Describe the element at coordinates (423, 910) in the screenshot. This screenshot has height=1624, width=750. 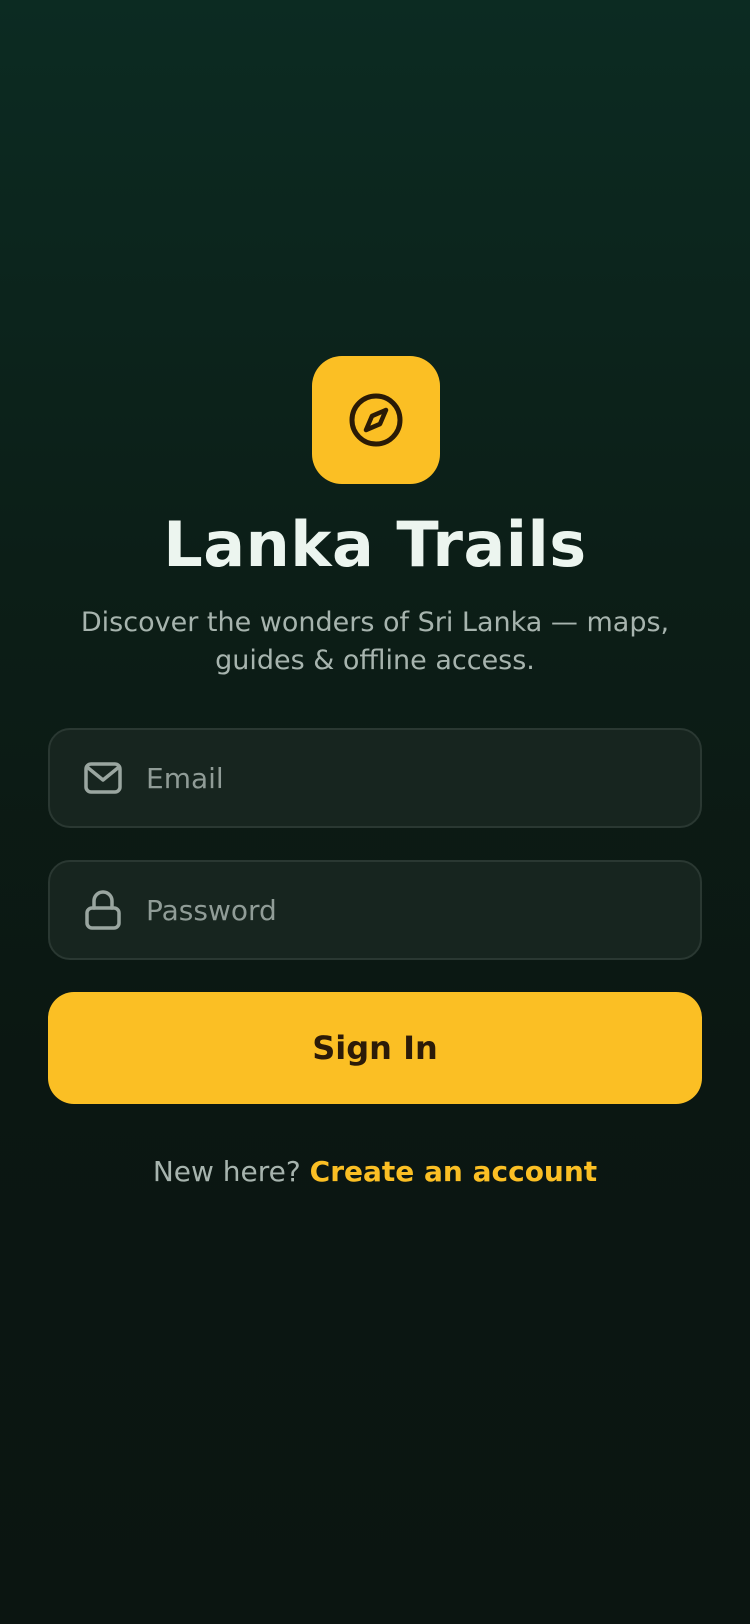
I see `password-input` at that location.